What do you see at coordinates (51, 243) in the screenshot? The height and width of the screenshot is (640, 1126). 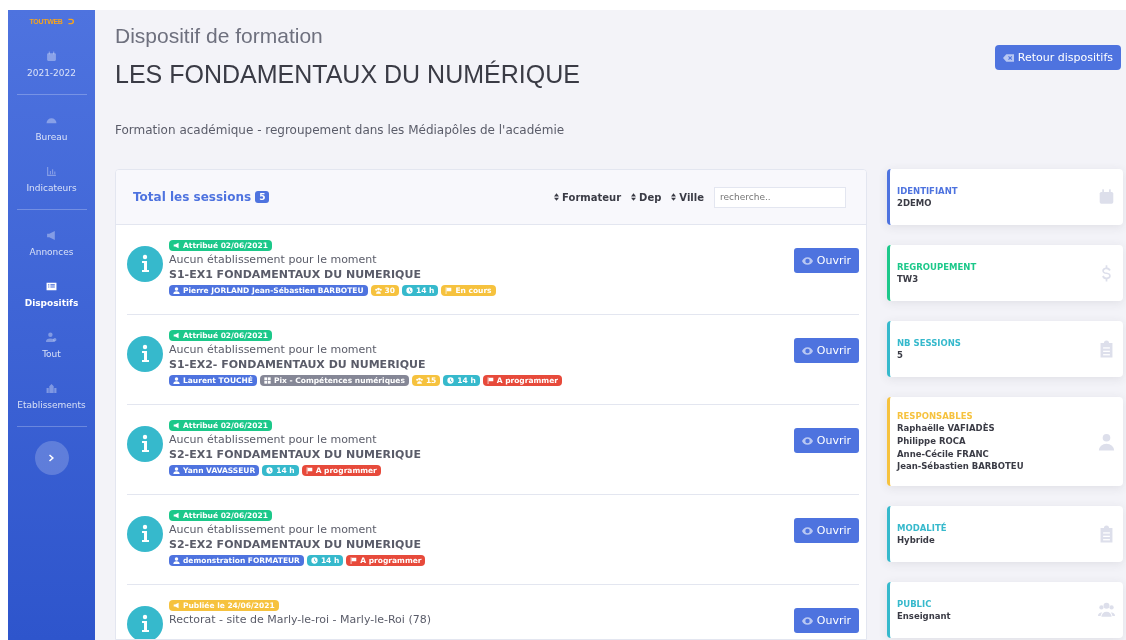 I see `sidebar-item: Annonces` at bounding box center [51, 243].